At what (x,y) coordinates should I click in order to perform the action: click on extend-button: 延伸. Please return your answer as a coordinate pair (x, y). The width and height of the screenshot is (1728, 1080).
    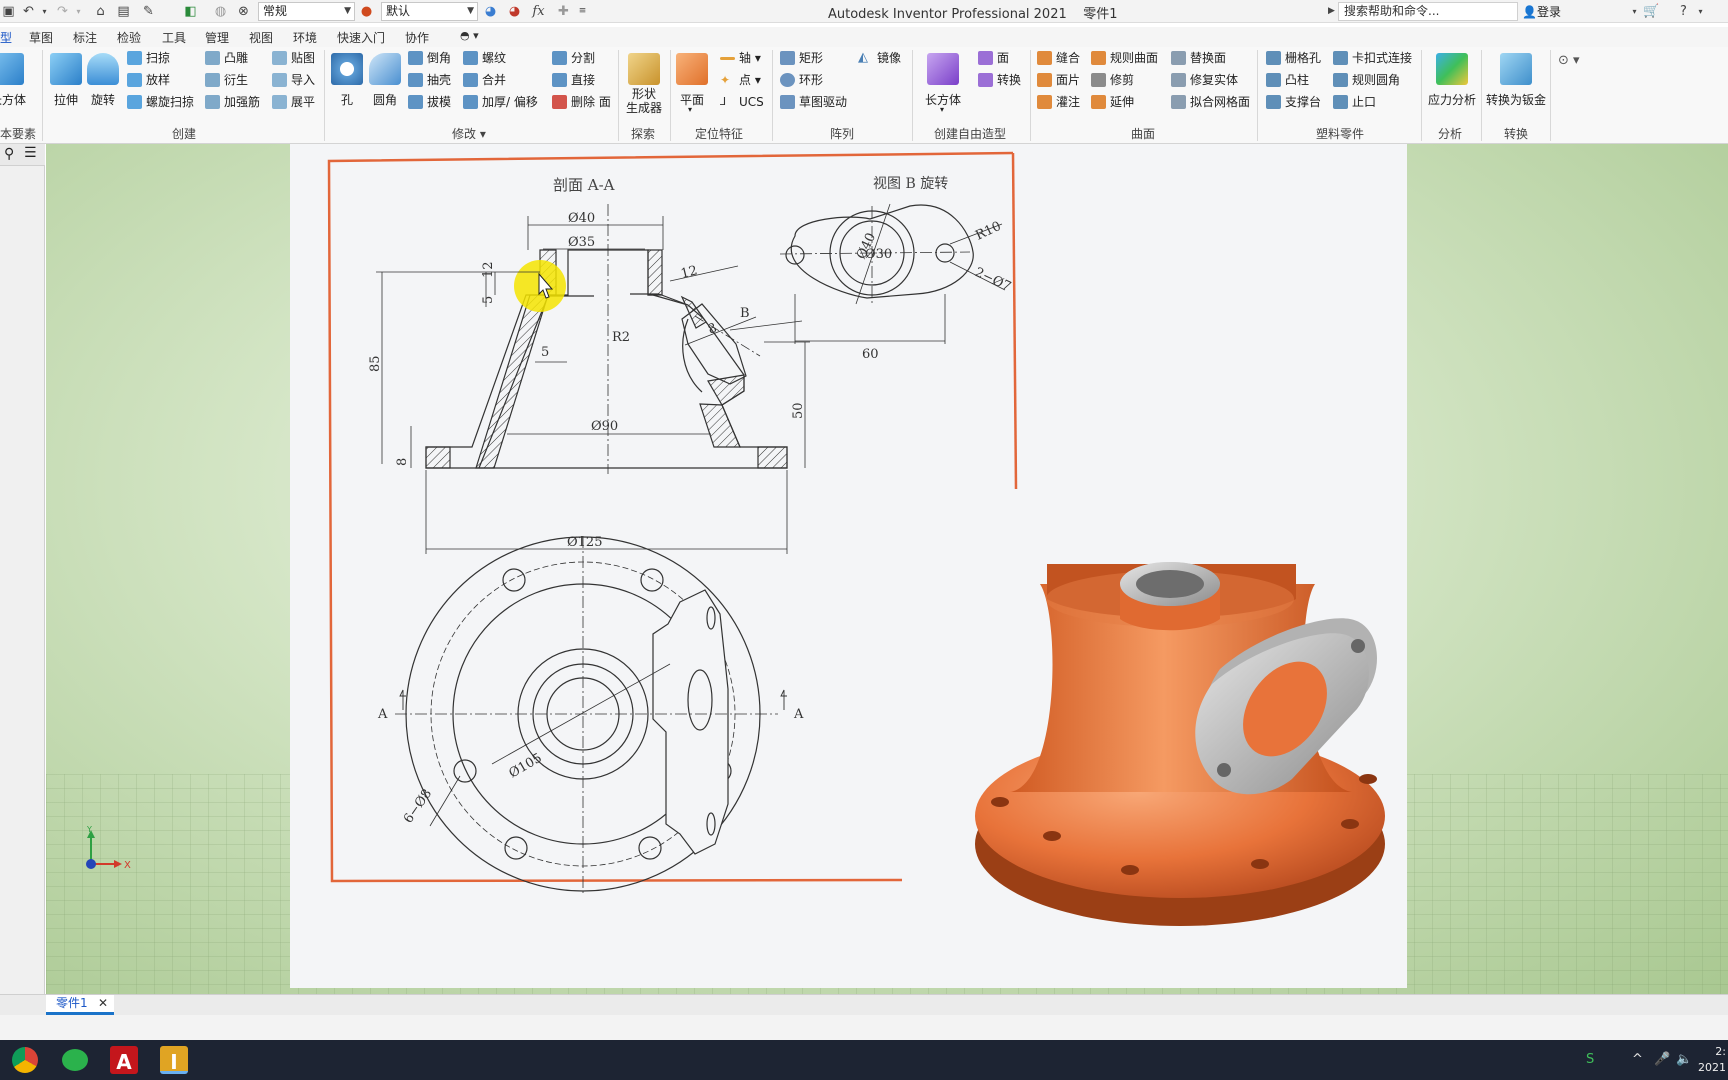
    Looking at the image, I should click on (1112, 102).